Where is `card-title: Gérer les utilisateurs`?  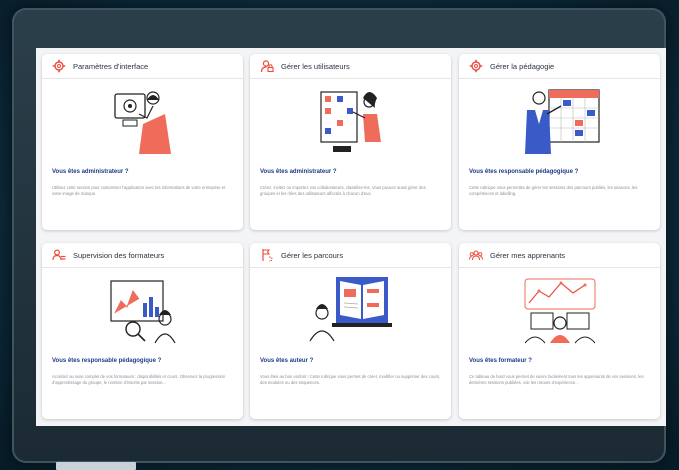 card-title: Gérer les utilisateurs is located at coordinates (315, 66).